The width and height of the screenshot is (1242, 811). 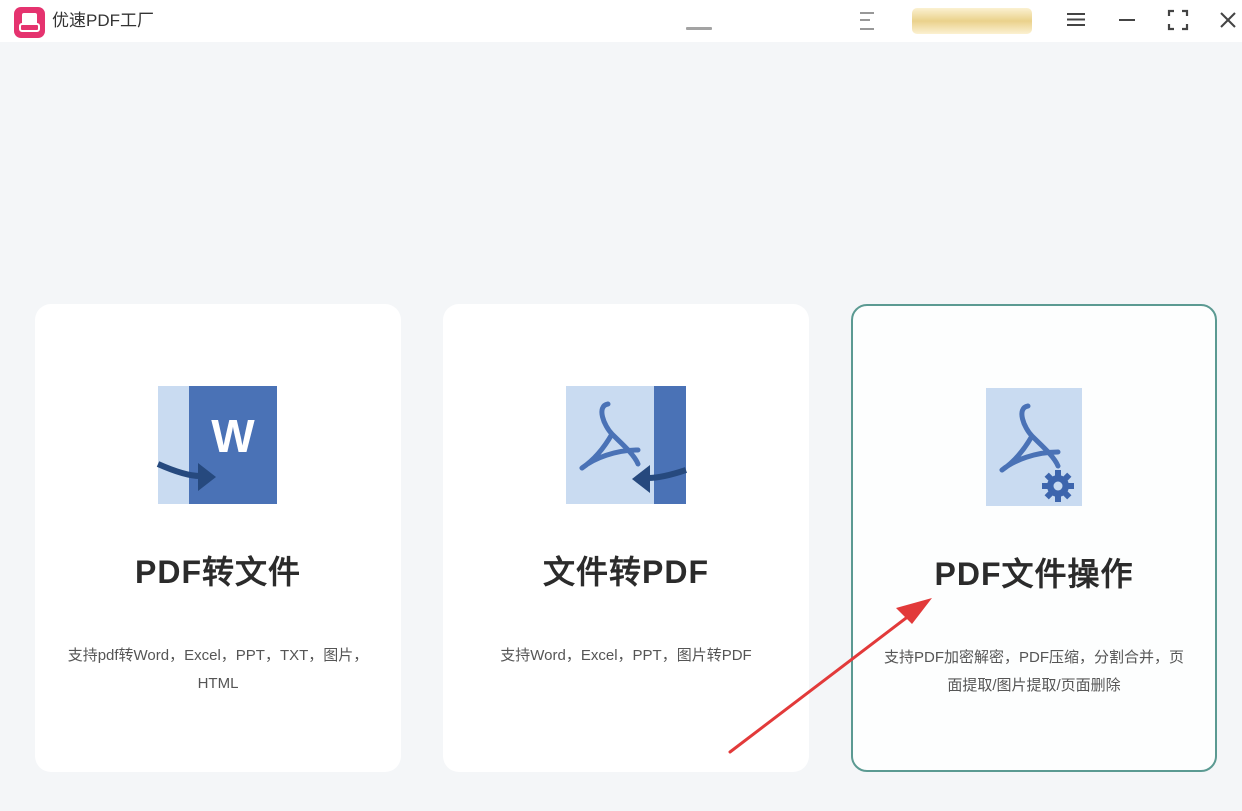 What do you see at coordinates (1076, 20) in the screenshot?
I see `menu-icon` at bounding box center [1076, 20].